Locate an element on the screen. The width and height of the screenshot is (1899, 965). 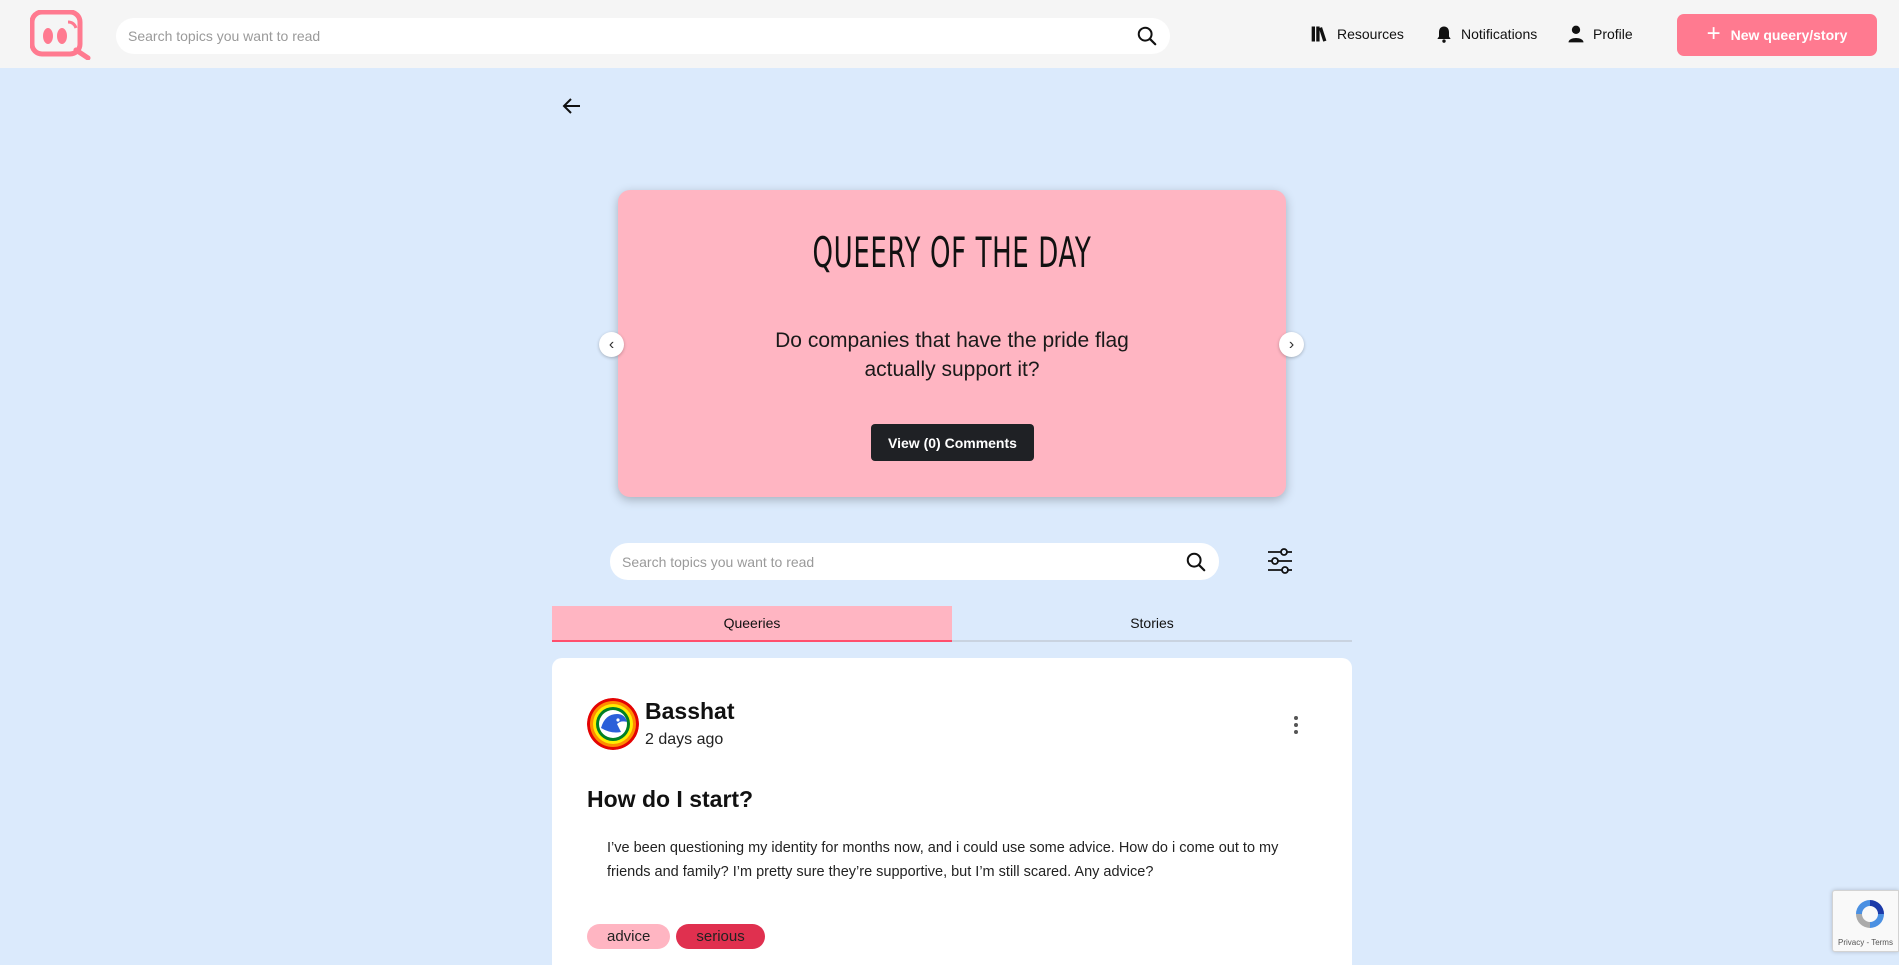
new-queery-story-button: + New queery/story is located at coordinates (1777, 35).